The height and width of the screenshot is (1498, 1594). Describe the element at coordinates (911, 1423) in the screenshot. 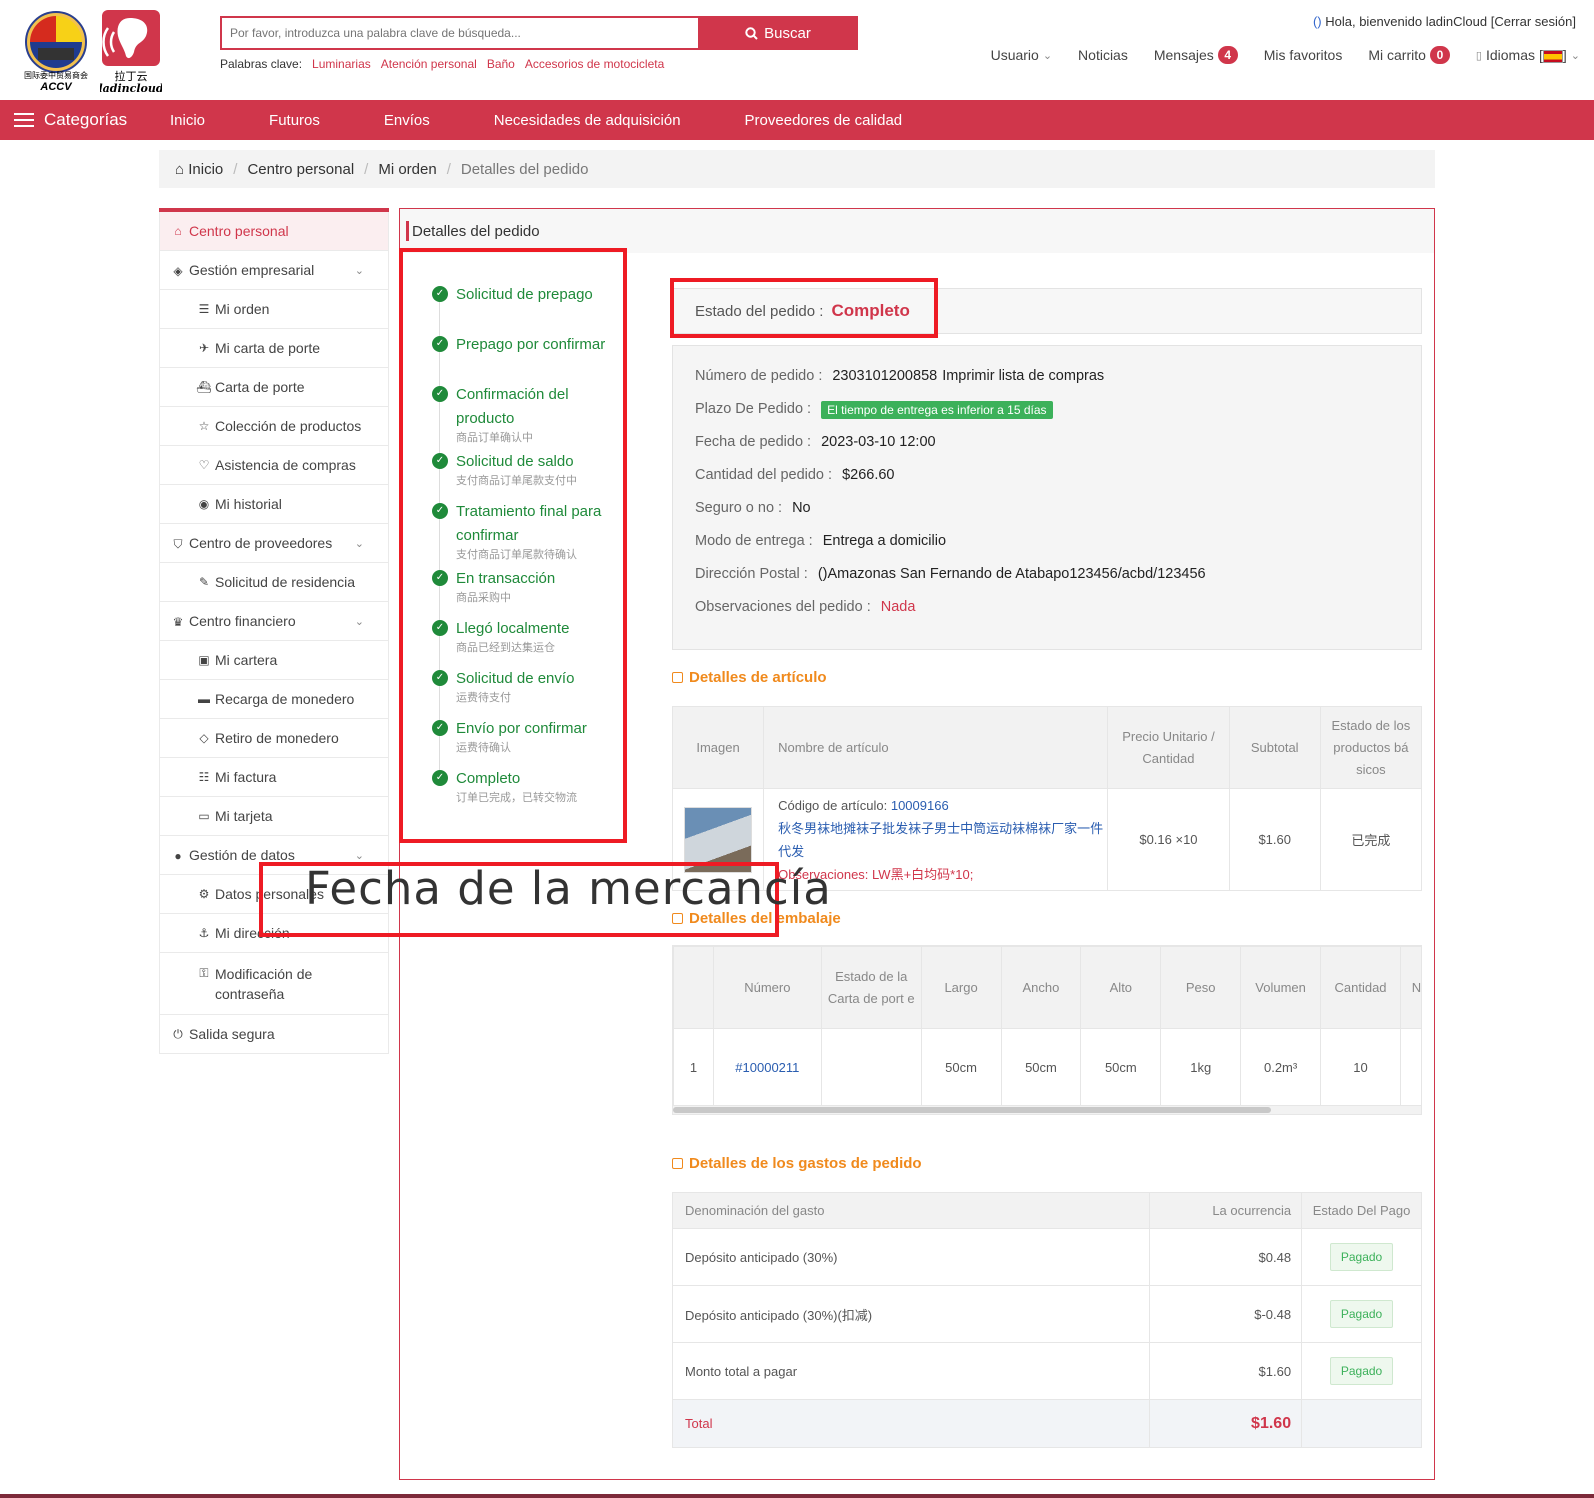

I see `total-label: Total` at that location.